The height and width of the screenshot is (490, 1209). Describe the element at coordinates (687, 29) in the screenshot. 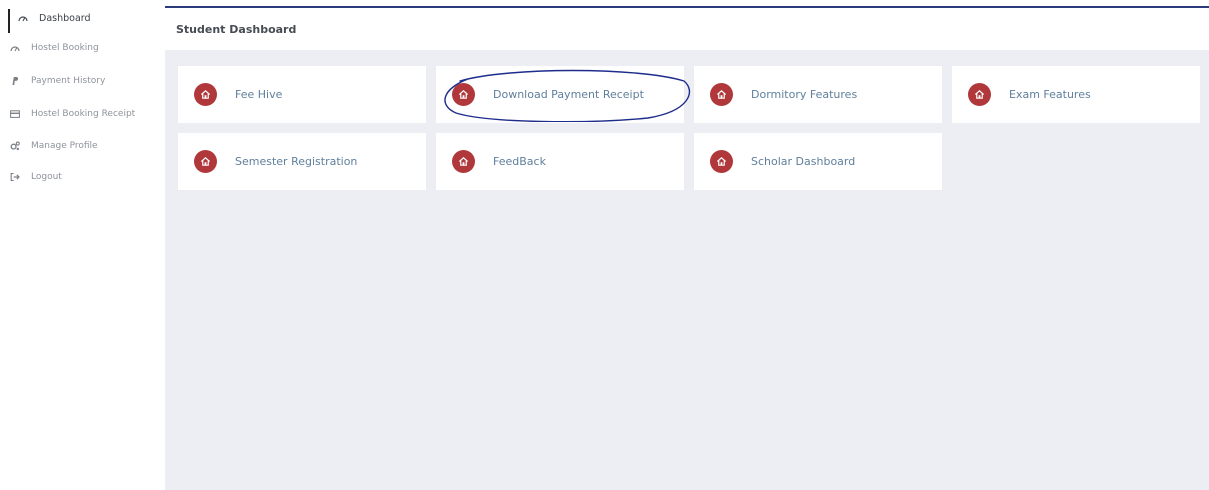

I see `page-header: Student Dashboard` at that location.